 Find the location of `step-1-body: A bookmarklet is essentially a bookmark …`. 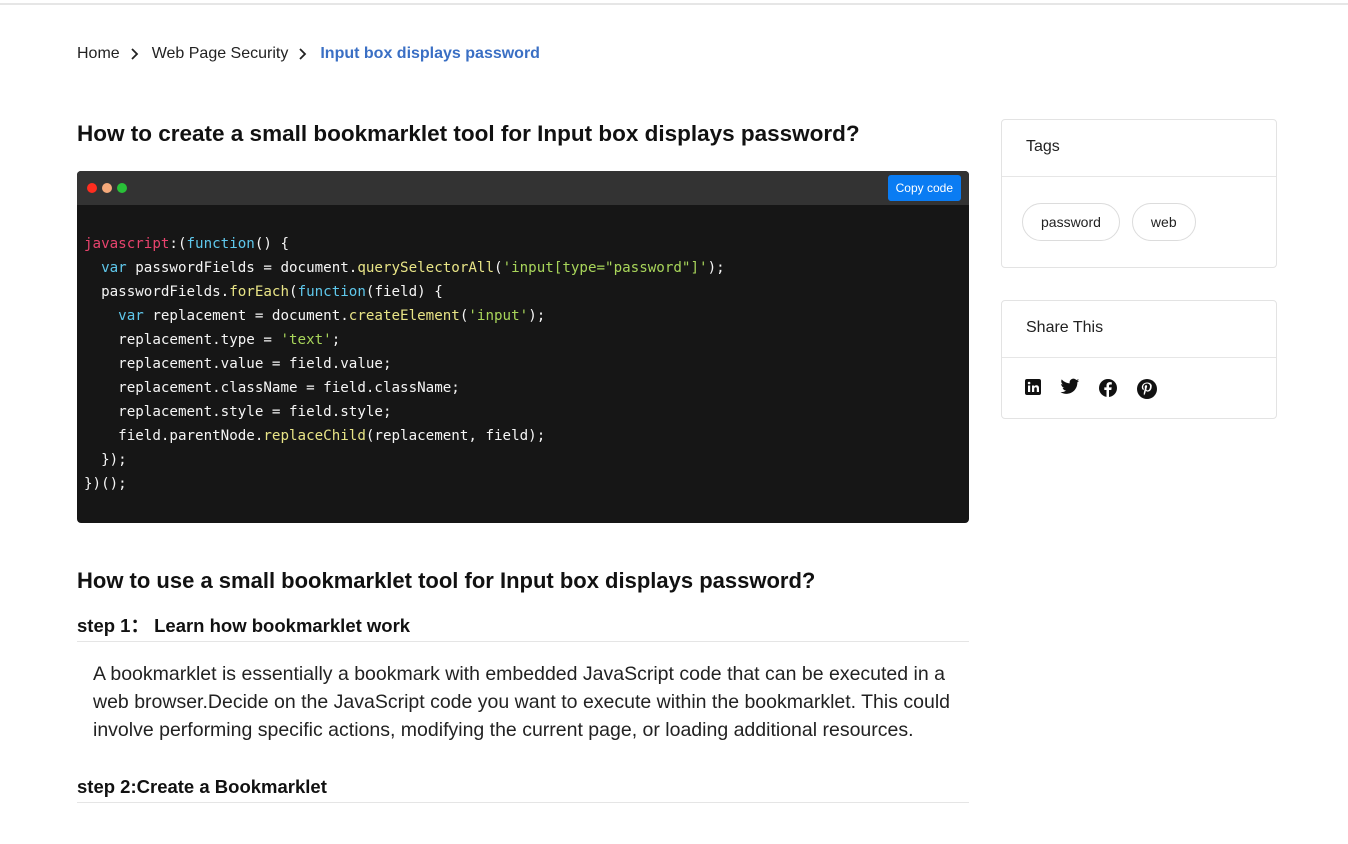

step-1-body: A bookmarklet is essentially a bookmark … is located at coordinates (522, 702).